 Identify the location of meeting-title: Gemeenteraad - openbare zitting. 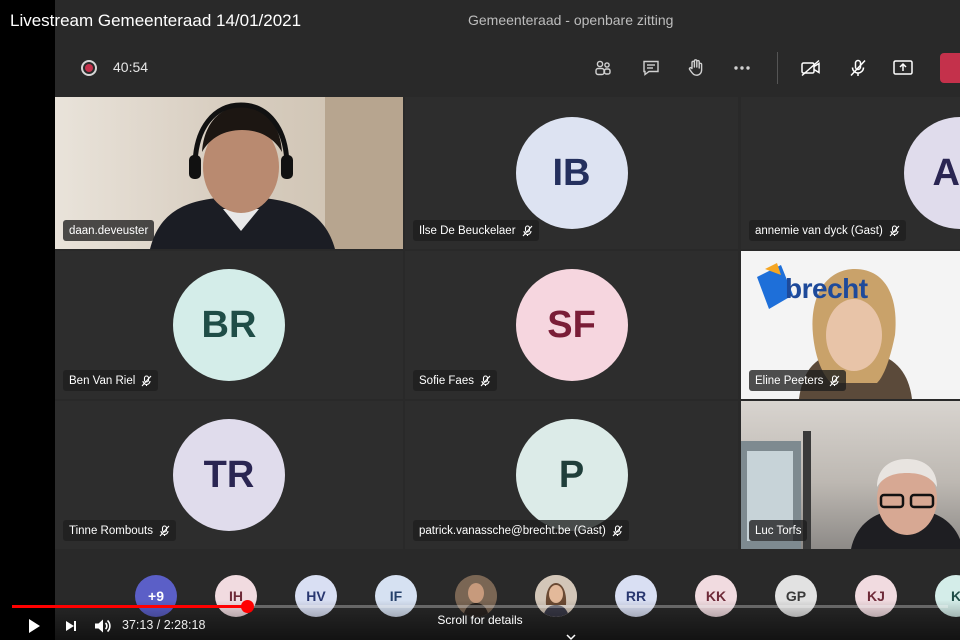
(571, 20).